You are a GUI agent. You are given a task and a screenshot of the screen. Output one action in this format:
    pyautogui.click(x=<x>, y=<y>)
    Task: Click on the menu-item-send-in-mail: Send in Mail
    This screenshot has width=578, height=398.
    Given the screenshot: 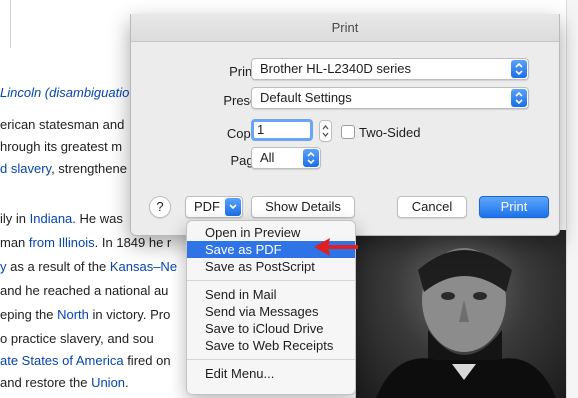 What is the action you would take?
    pyautogui.click(x=271, y=294)
    